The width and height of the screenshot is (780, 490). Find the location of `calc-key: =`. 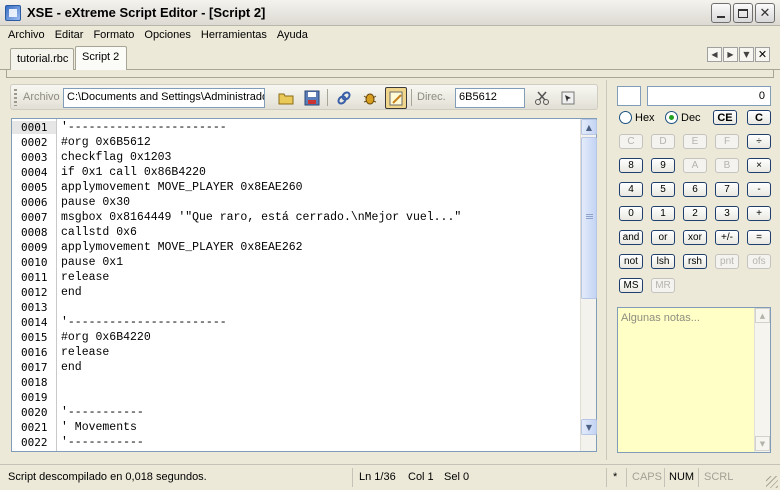

calc-key: = is located at coordinates (759, 237).